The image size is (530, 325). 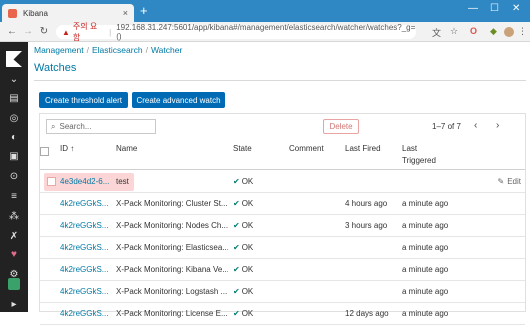 I want to click on breadcrumb: Management / Elasticsearch / Watcher, so click(x=108, y=50).